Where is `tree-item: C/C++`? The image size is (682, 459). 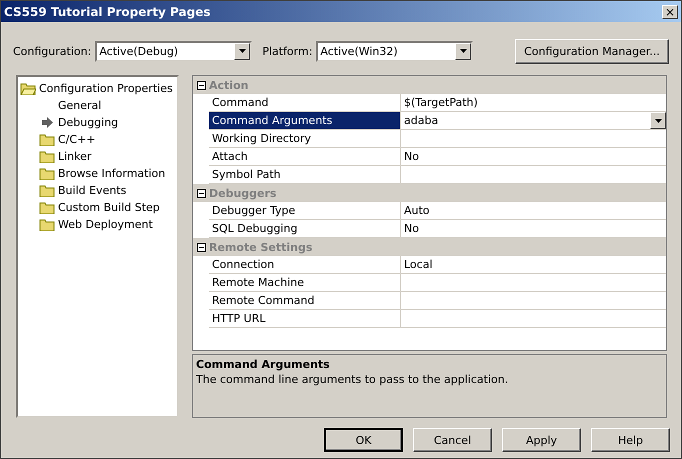
tree-item: C/C++ is located at coordinates (77, 139).